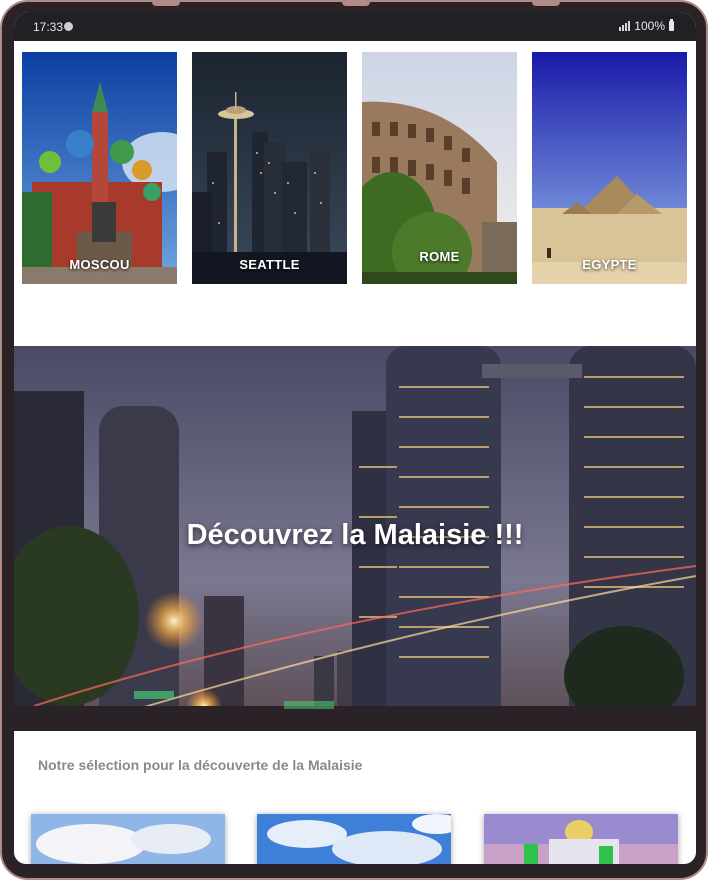 The height and width of the screenshot is (880, 708). I want to click on battery-icon, so click(671, 25).